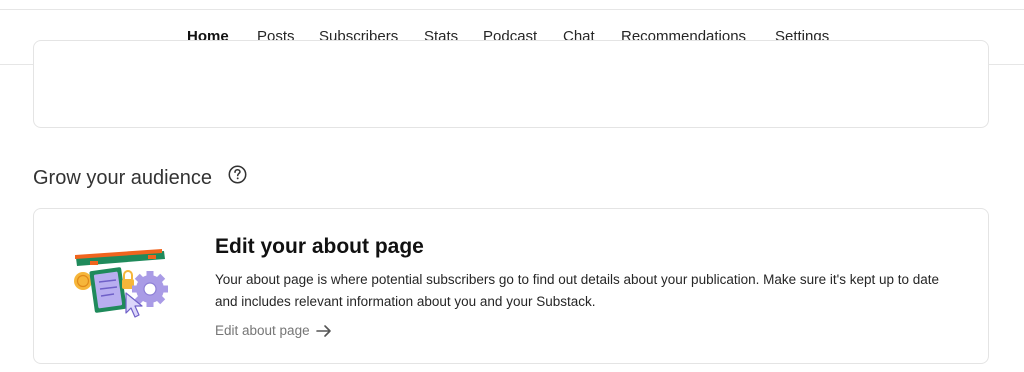 This screenshot has width=1024, height=372. I want to click on clipboard-gear-illustration, so click(121, 283).